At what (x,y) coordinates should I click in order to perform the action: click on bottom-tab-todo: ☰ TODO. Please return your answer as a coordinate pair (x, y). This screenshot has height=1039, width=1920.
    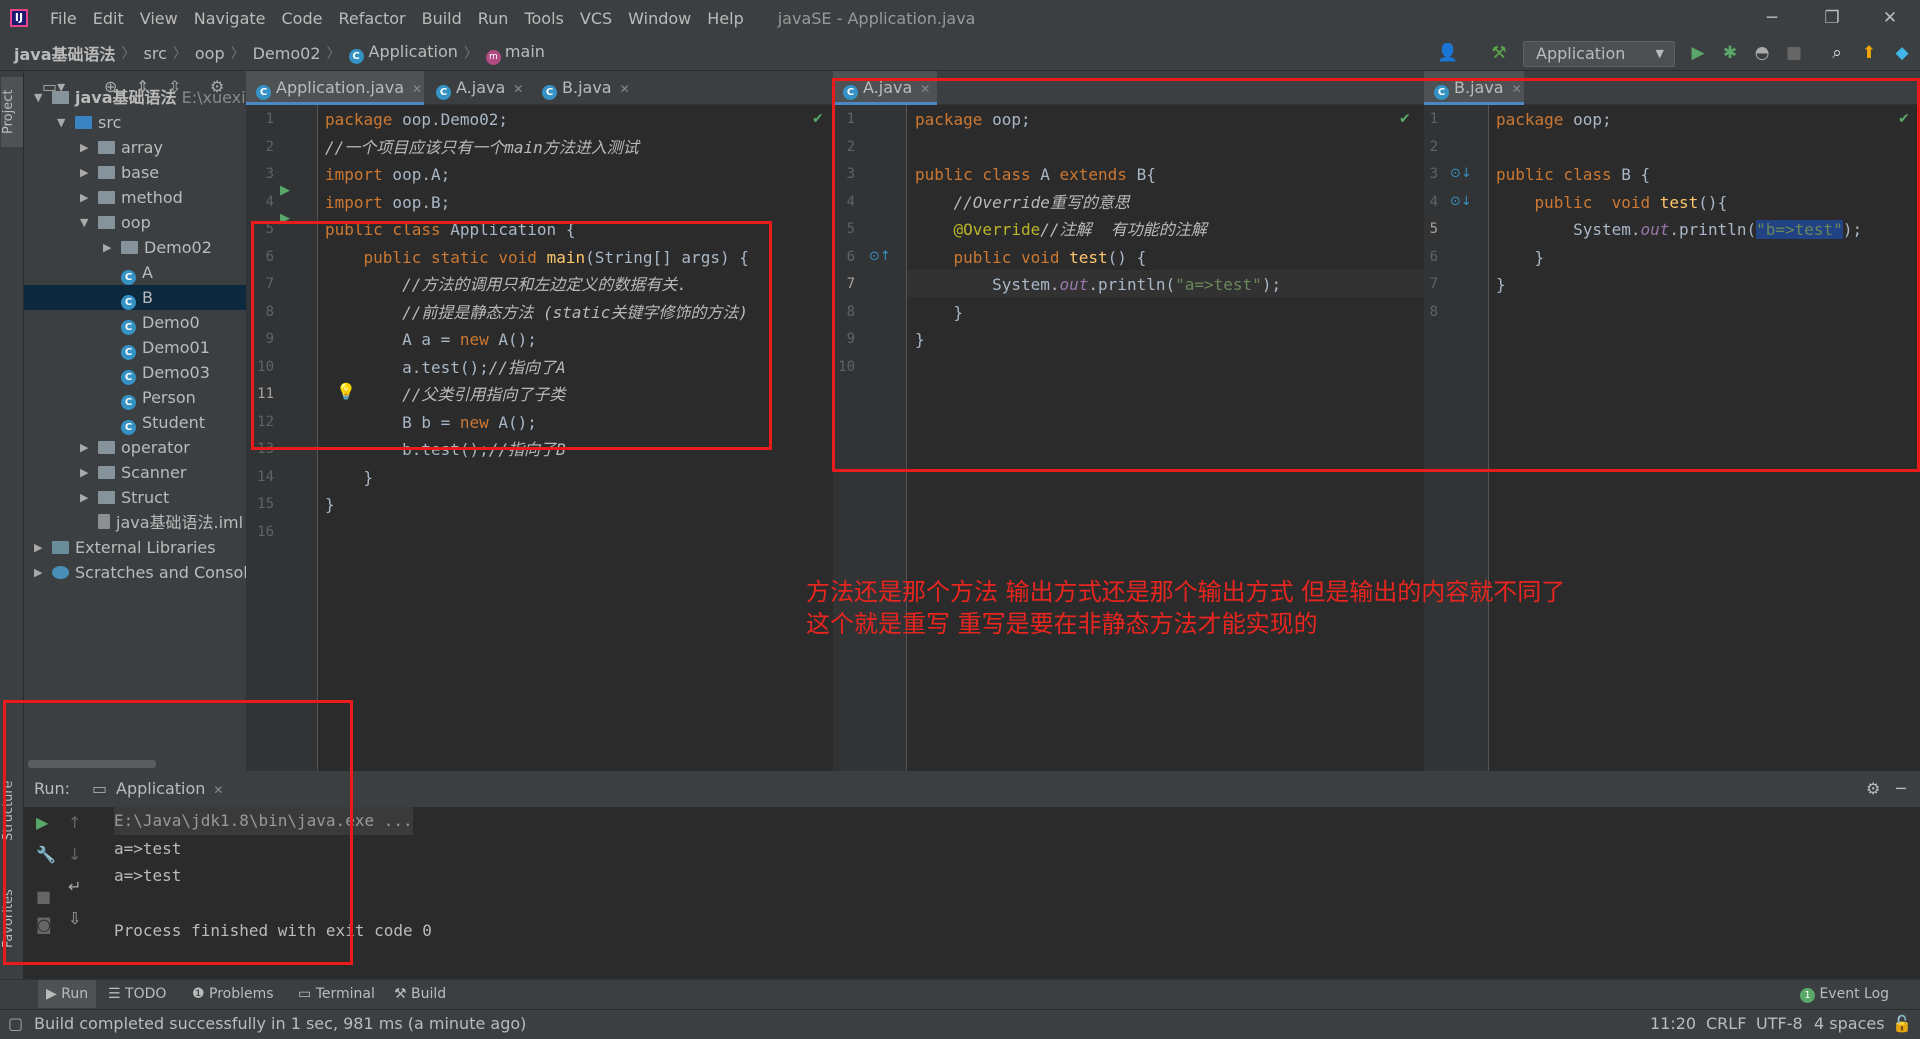
    Looking at the image, I should click on (137, 994).